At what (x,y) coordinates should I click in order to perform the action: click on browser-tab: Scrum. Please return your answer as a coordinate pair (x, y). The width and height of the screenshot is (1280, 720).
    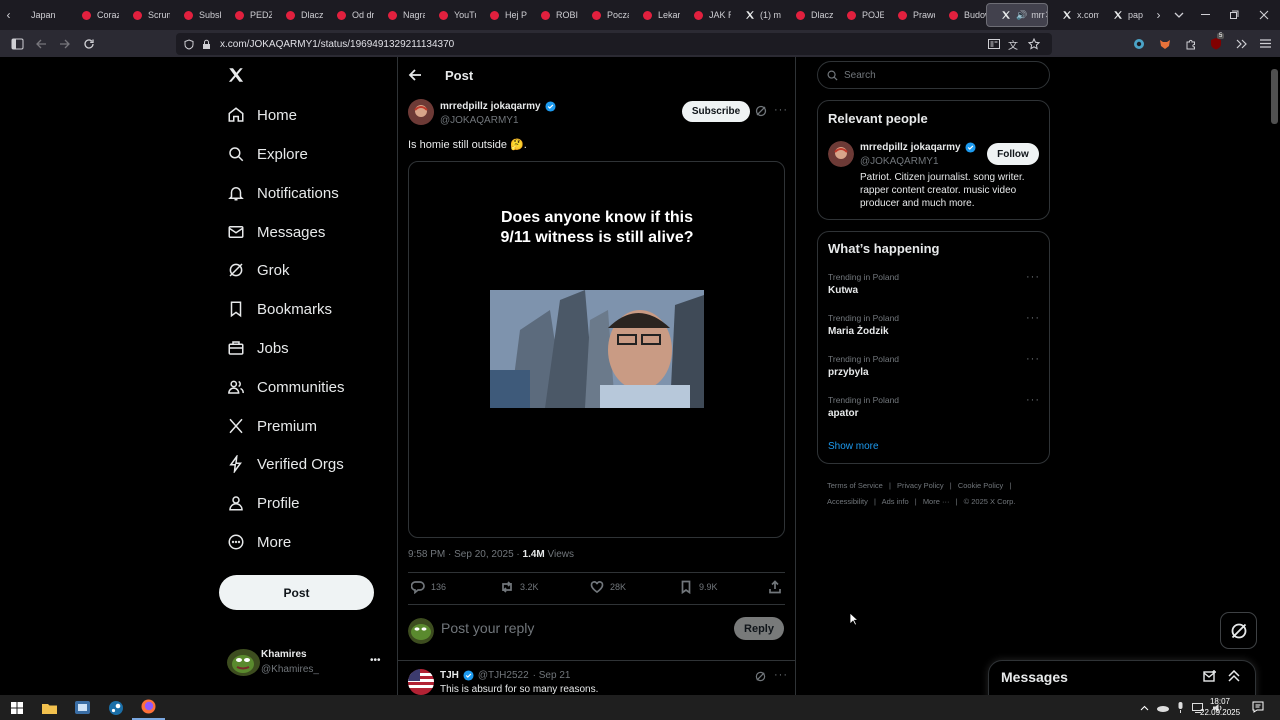
    Looking at the image, I should click on (144, 15).